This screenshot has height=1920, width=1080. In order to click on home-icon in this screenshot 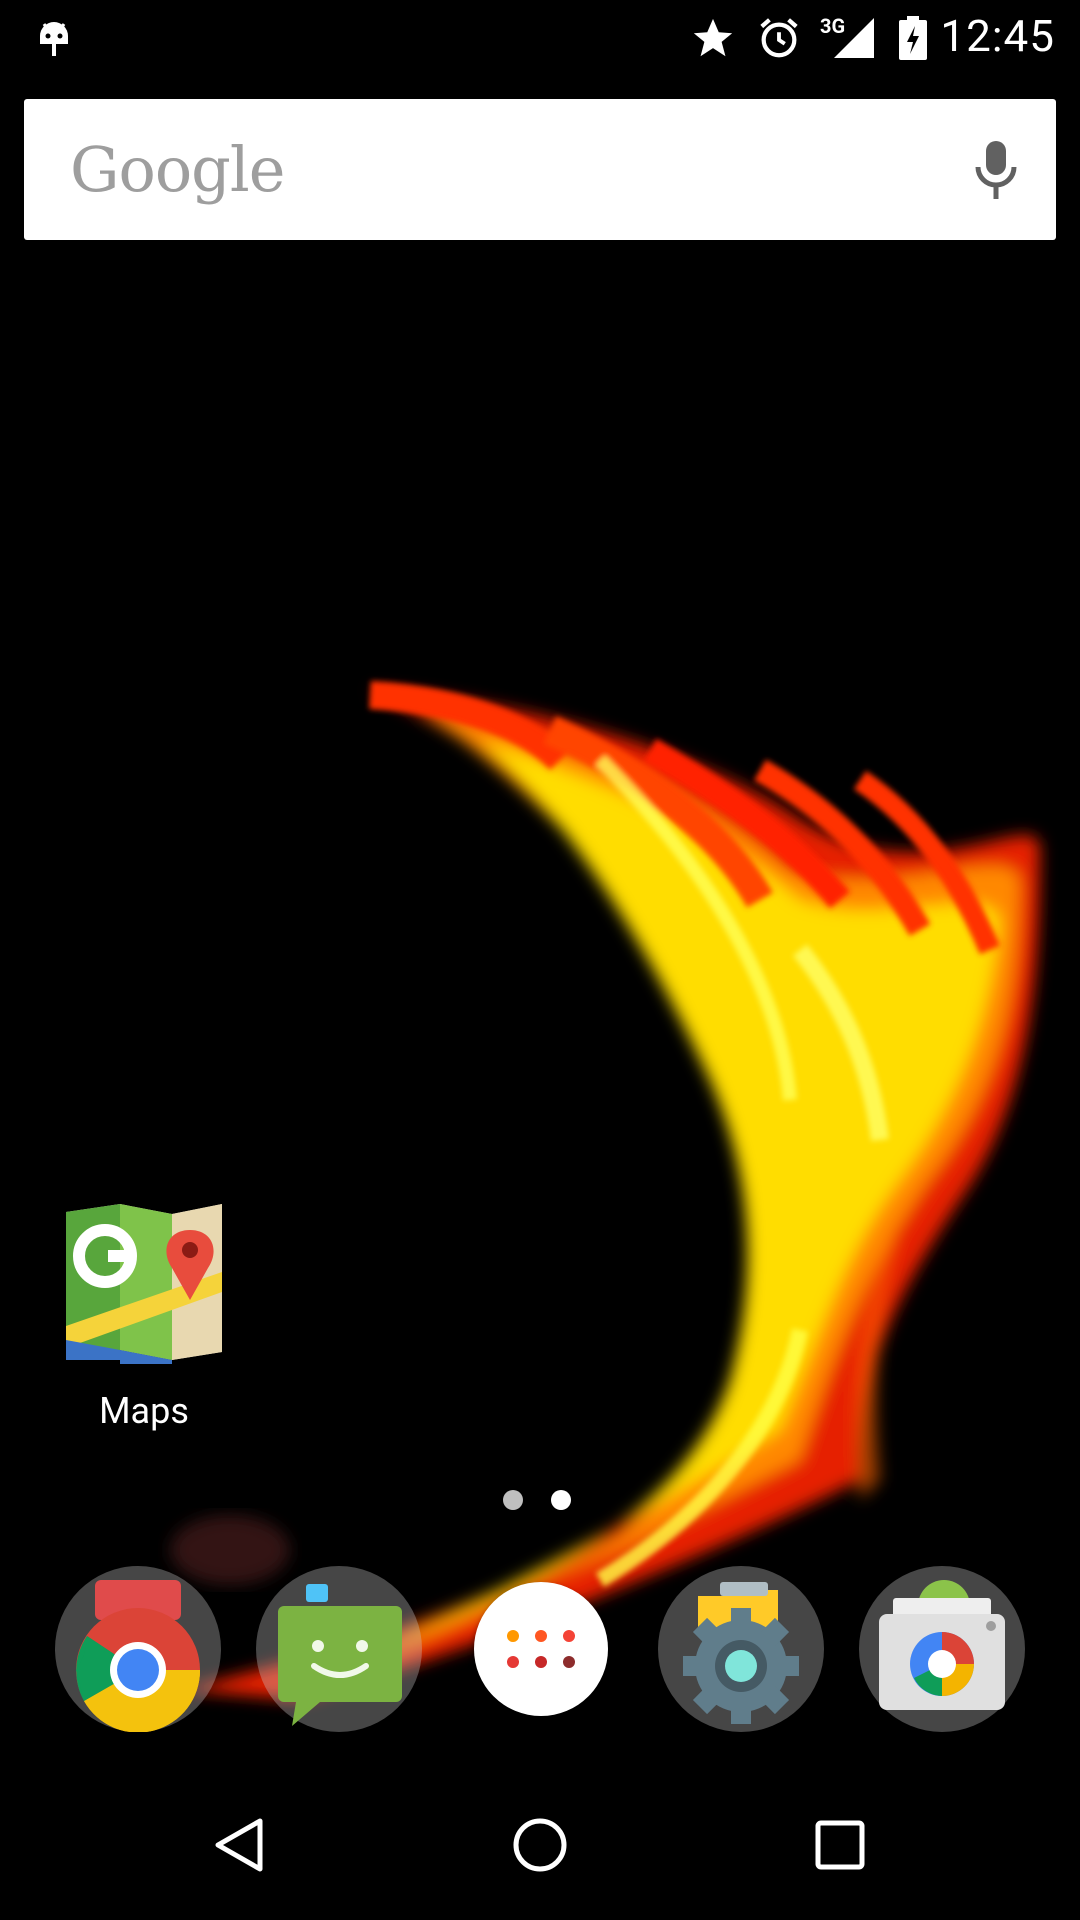, I will do `click(540, 1845)`.